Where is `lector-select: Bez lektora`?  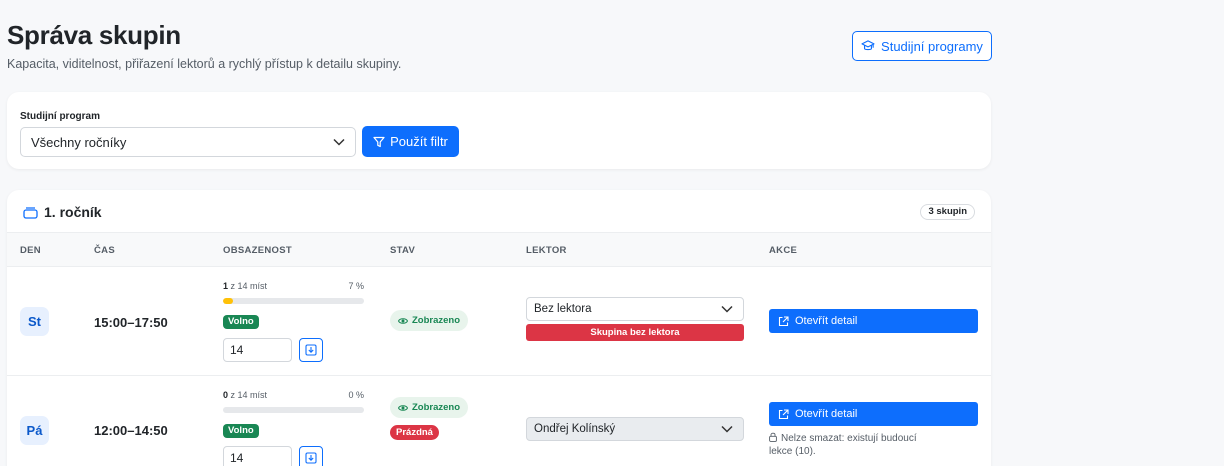
lector-select: Bez lektora is located at coordinates (635, 309).